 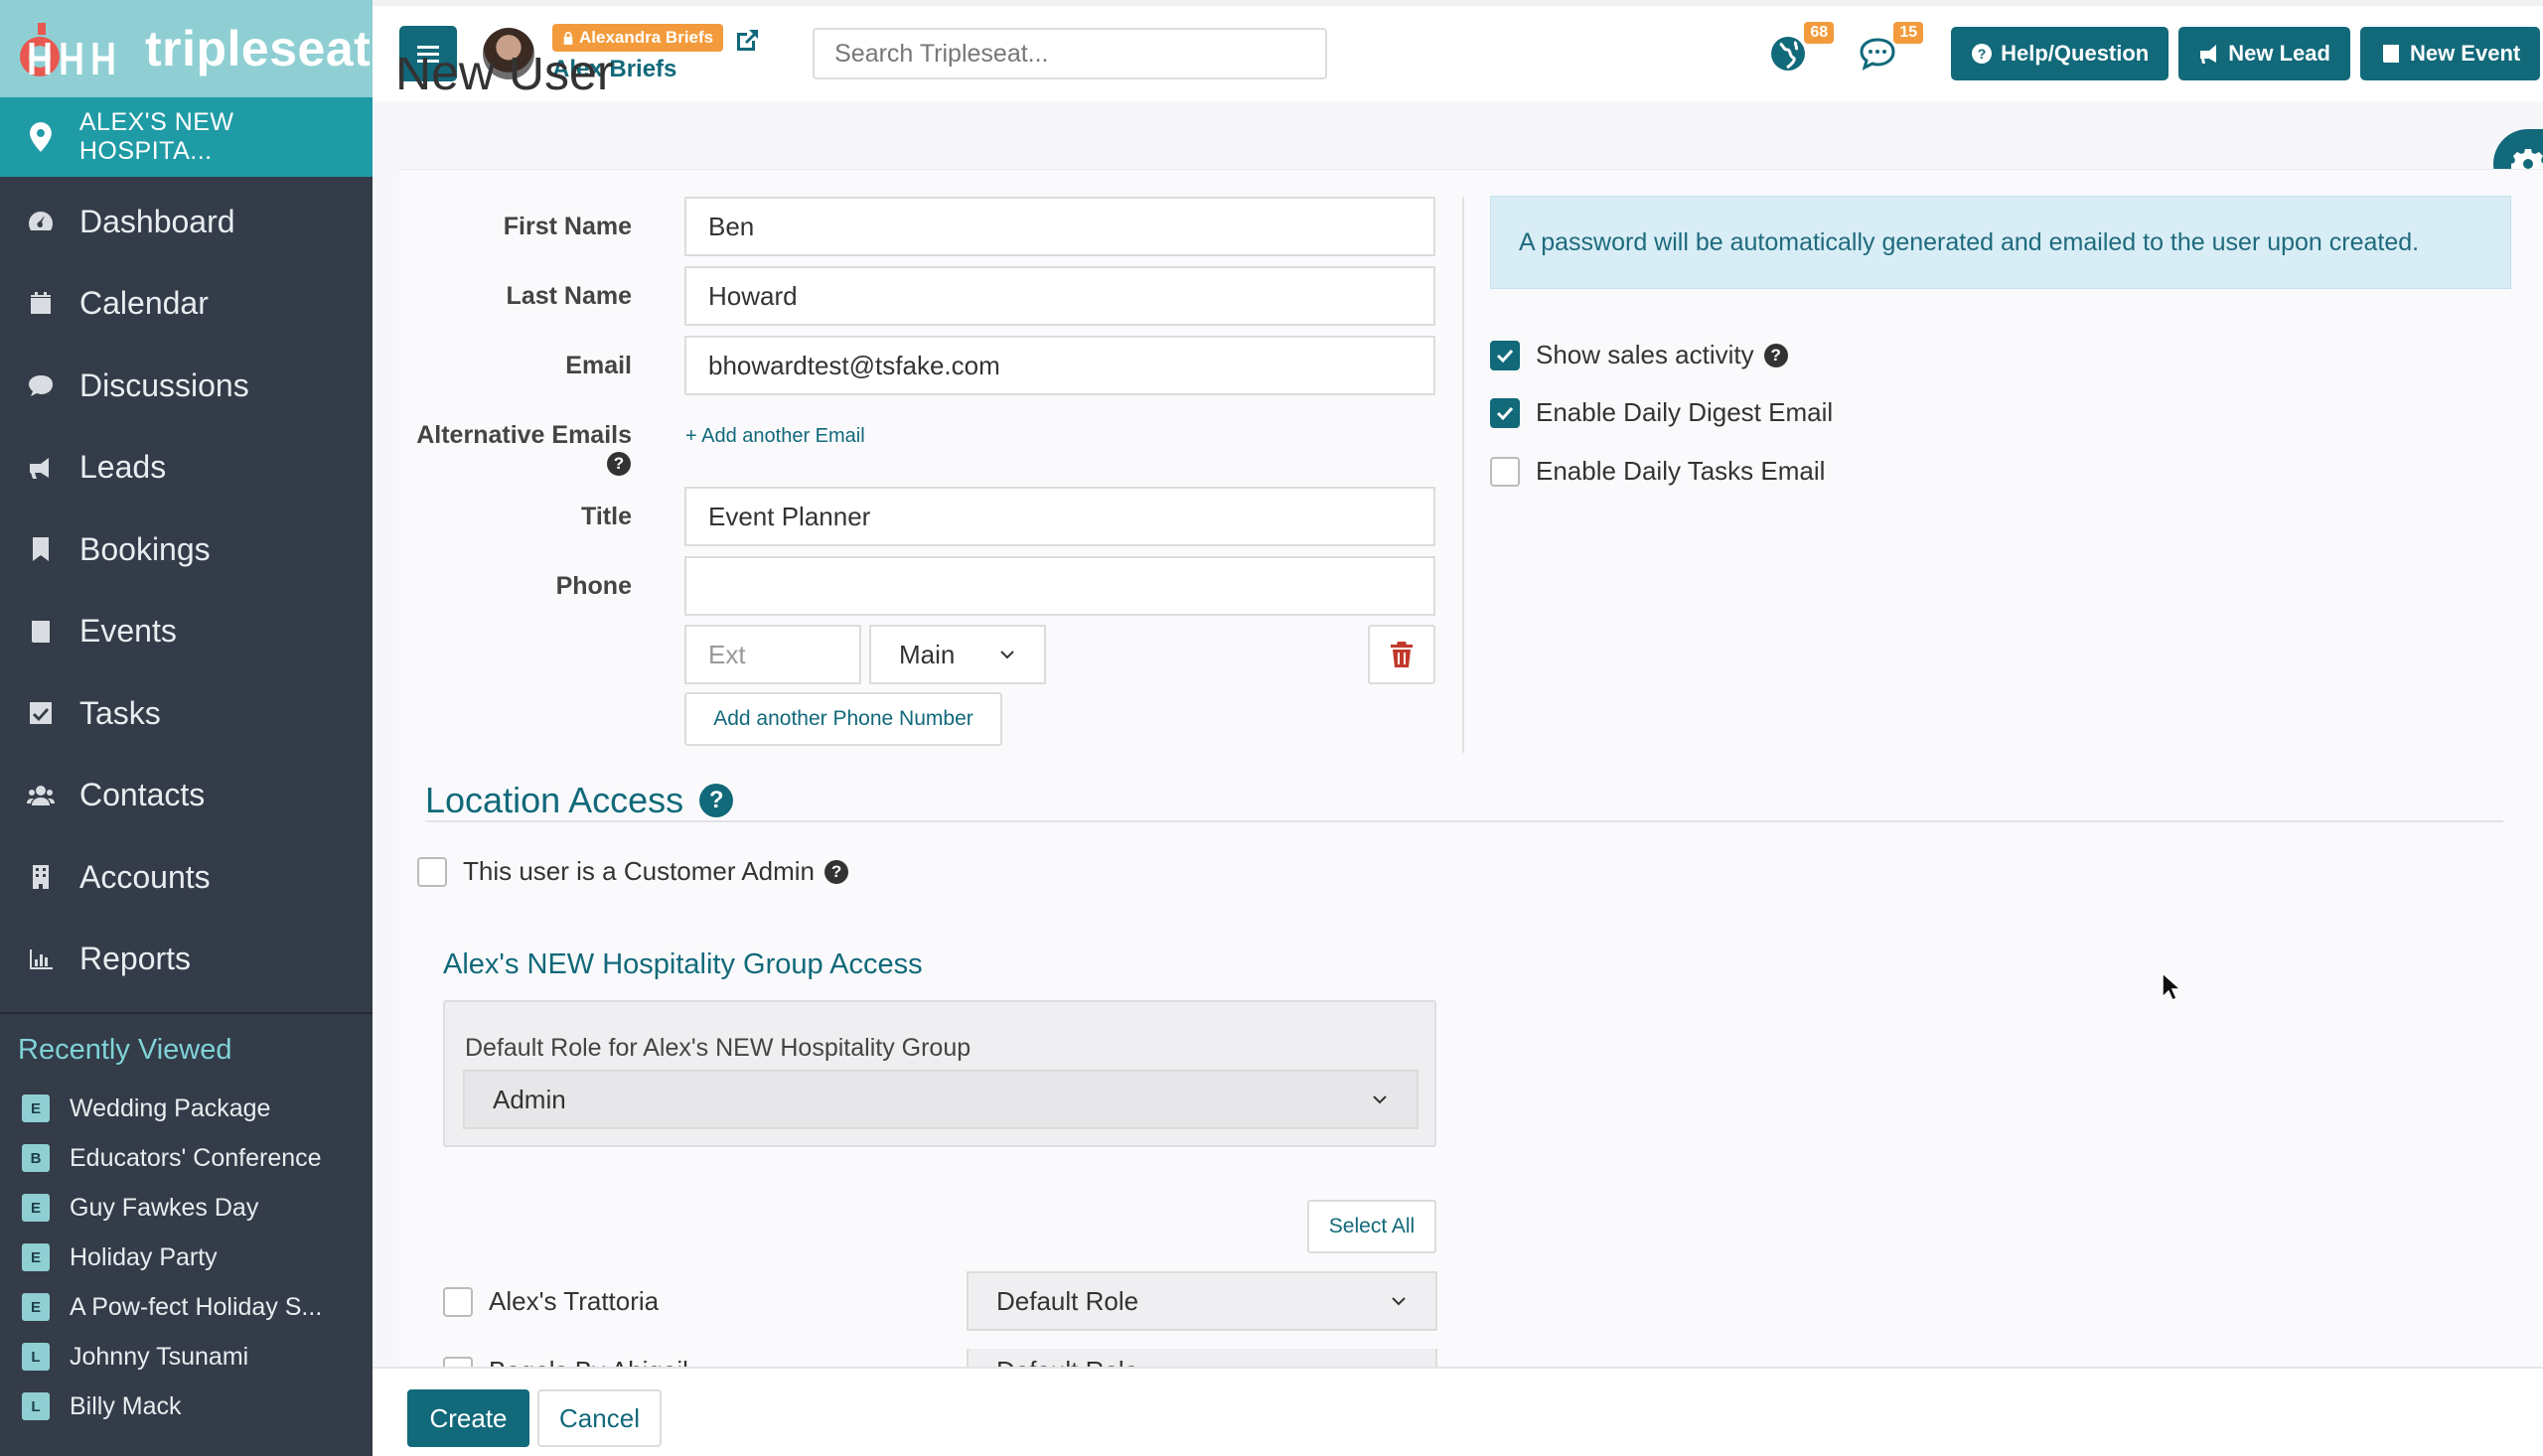 What do you see at coordinates (164, 384) in the screenshot?
I see `sidebar-item-label: Discussions` at bounding box center [164, 384].